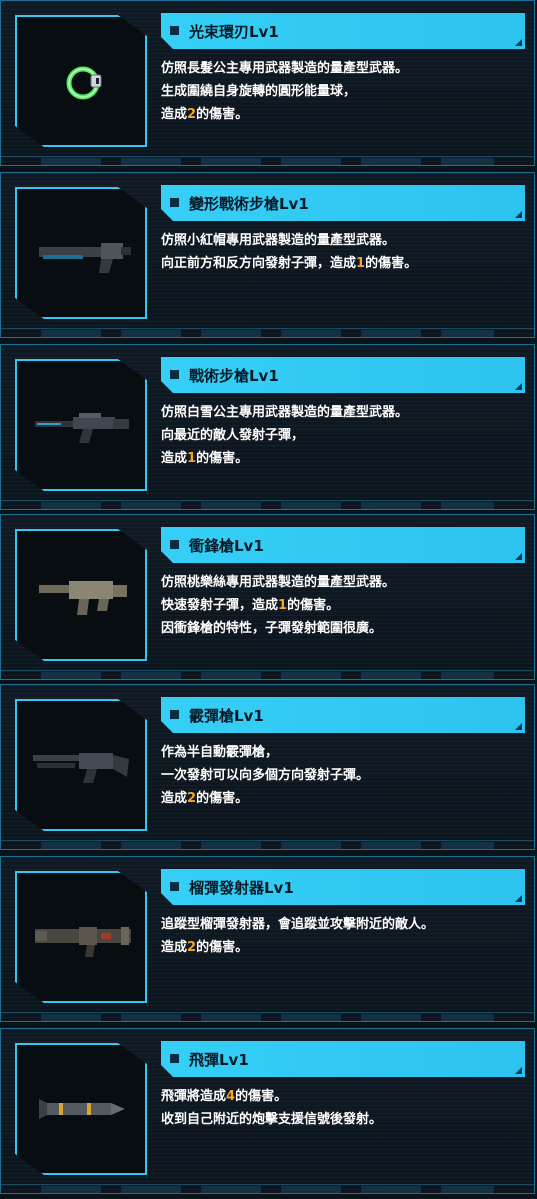  What do you see at coordinates (285, 412) in the screenshot?
I see `description-line: 仿照白雪公主專用武器製造的量產型武器。` at bounding box center [285, 412].